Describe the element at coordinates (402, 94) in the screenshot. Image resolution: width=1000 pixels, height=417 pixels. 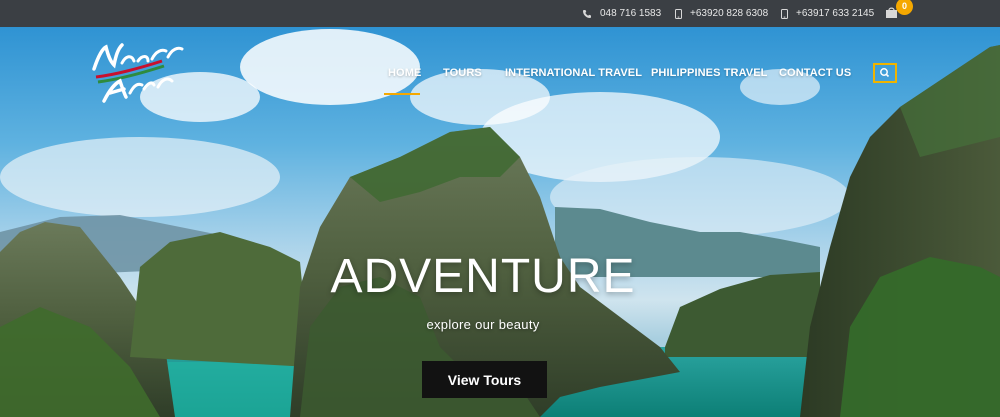
I see `active-nav-indicator` at that location.